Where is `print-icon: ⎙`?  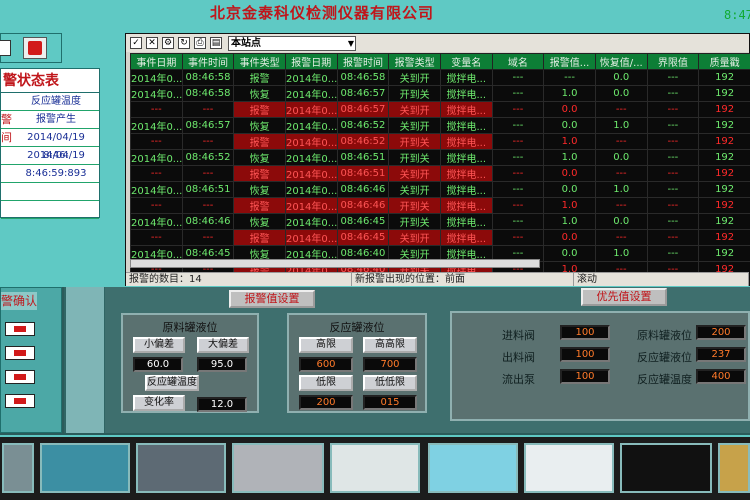
print-icon: ⎙ is located at coordinates (200, 43).